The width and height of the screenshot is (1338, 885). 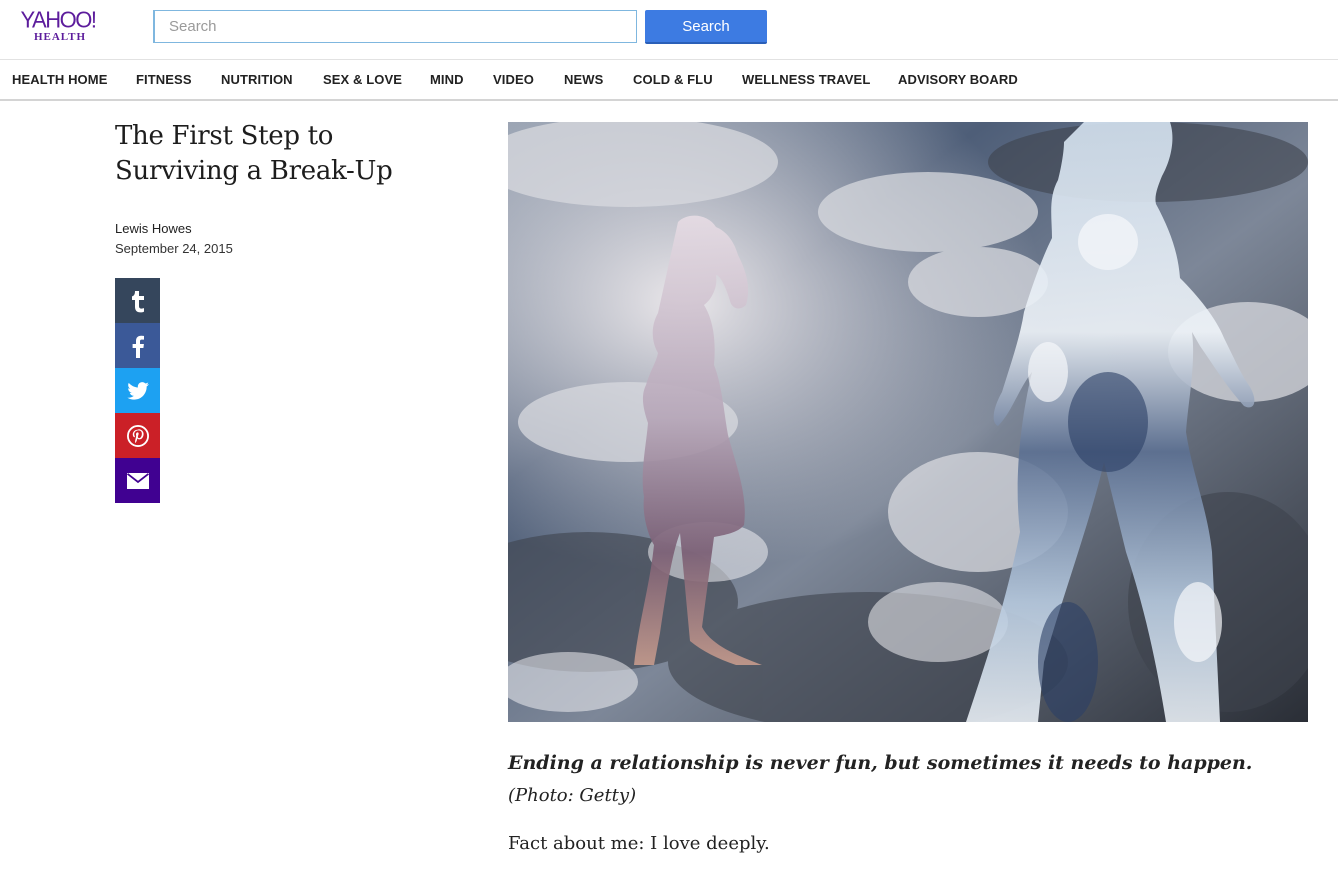 I want to click on nav-item-mind: MIND, so click(x=447, y=79).